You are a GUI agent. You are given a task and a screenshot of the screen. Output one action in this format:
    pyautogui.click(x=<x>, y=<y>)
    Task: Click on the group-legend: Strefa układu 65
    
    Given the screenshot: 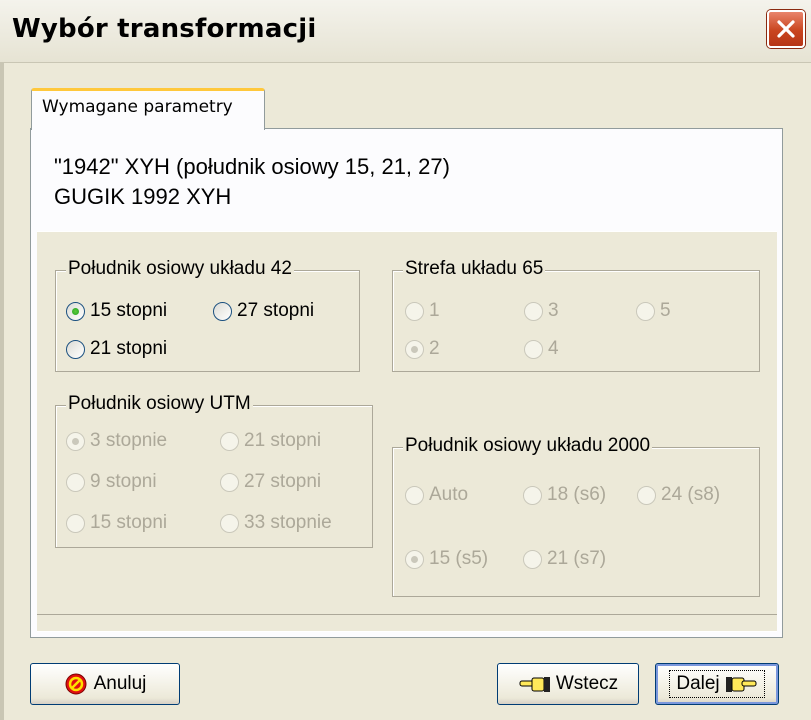 What is the action you would take?
    pyautogui.click(x=474, y=269)
    